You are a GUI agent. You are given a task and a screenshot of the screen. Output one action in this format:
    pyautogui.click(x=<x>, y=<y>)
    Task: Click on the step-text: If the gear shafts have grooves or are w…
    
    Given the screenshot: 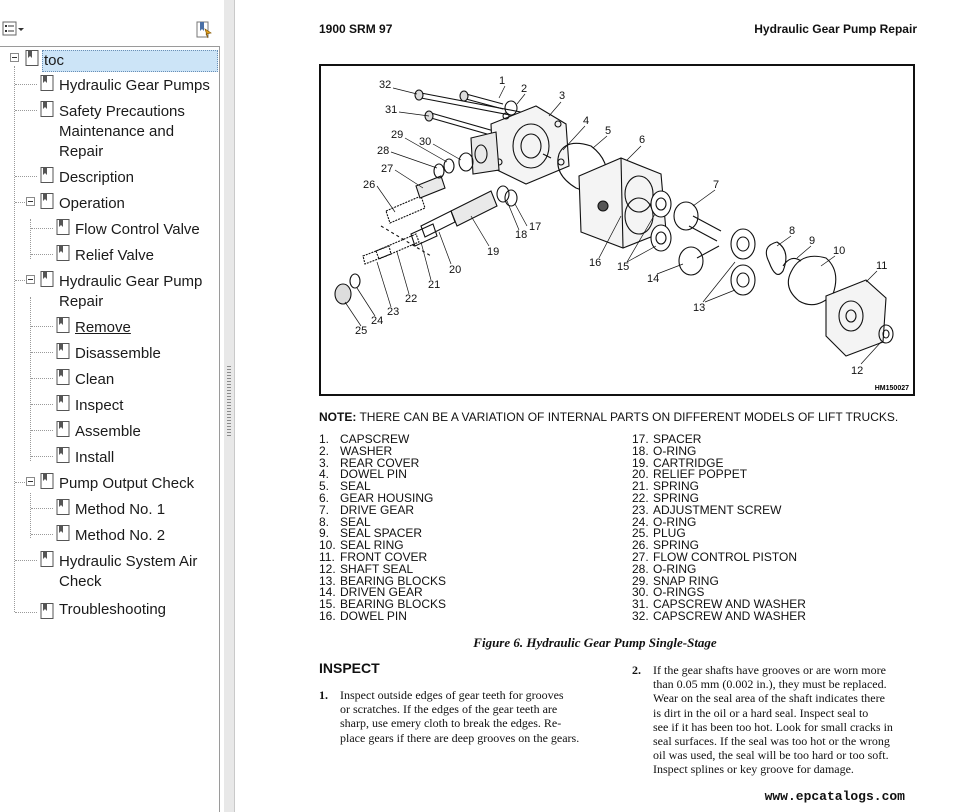 What is the action you would take?
    pyautogui.click(x=773, y=720)
    